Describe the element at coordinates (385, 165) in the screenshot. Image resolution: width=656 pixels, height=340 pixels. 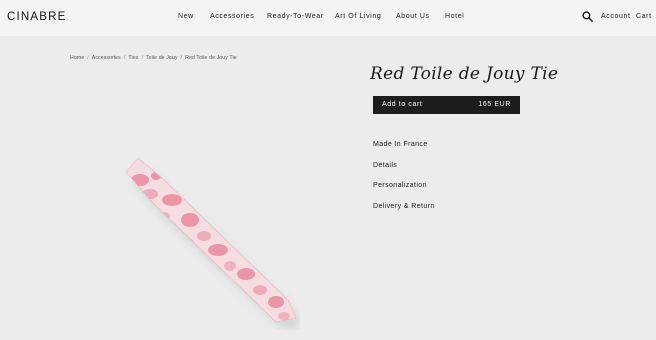
I see `info-details: Details` at that location.